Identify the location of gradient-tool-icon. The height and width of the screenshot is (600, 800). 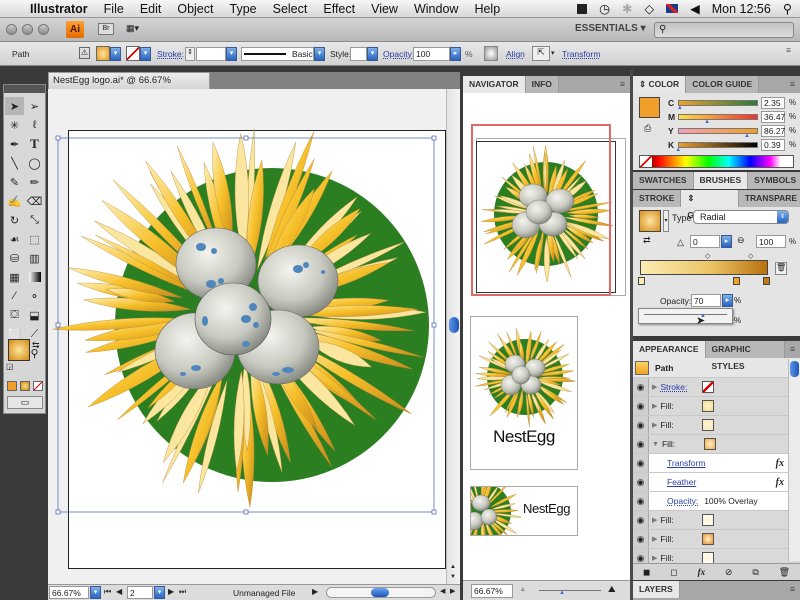
(34, 277).